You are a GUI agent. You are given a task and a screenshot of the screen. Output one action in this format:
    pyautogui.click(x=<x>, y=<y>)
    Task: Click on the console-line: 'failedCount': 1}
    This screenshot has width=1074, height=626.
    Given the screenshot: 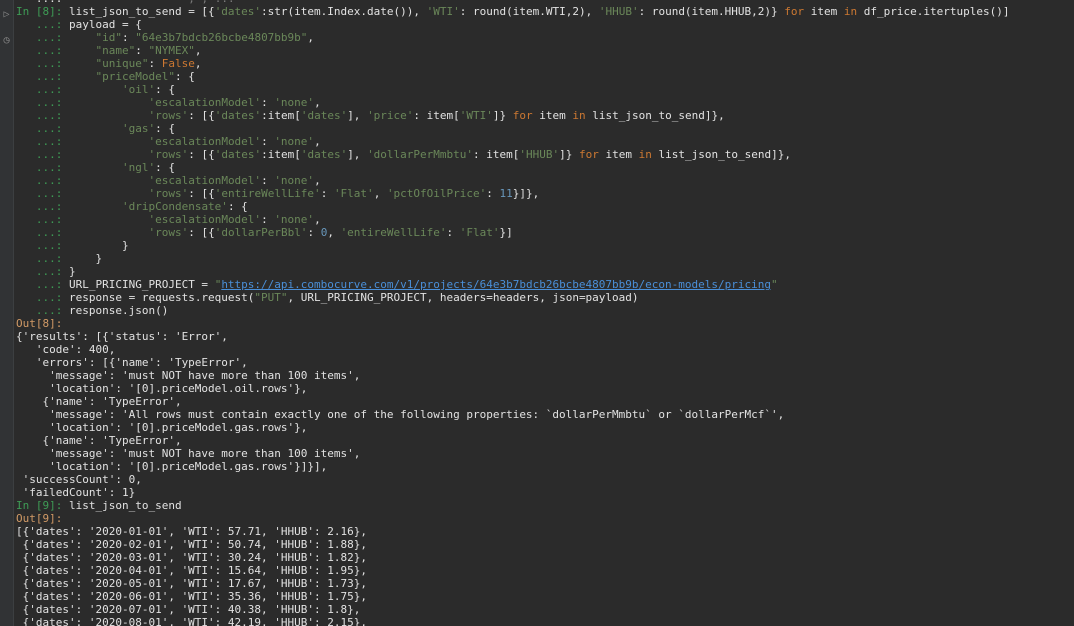 What is the action you would take?
    pyautogui.click(x=544, y=492)
    